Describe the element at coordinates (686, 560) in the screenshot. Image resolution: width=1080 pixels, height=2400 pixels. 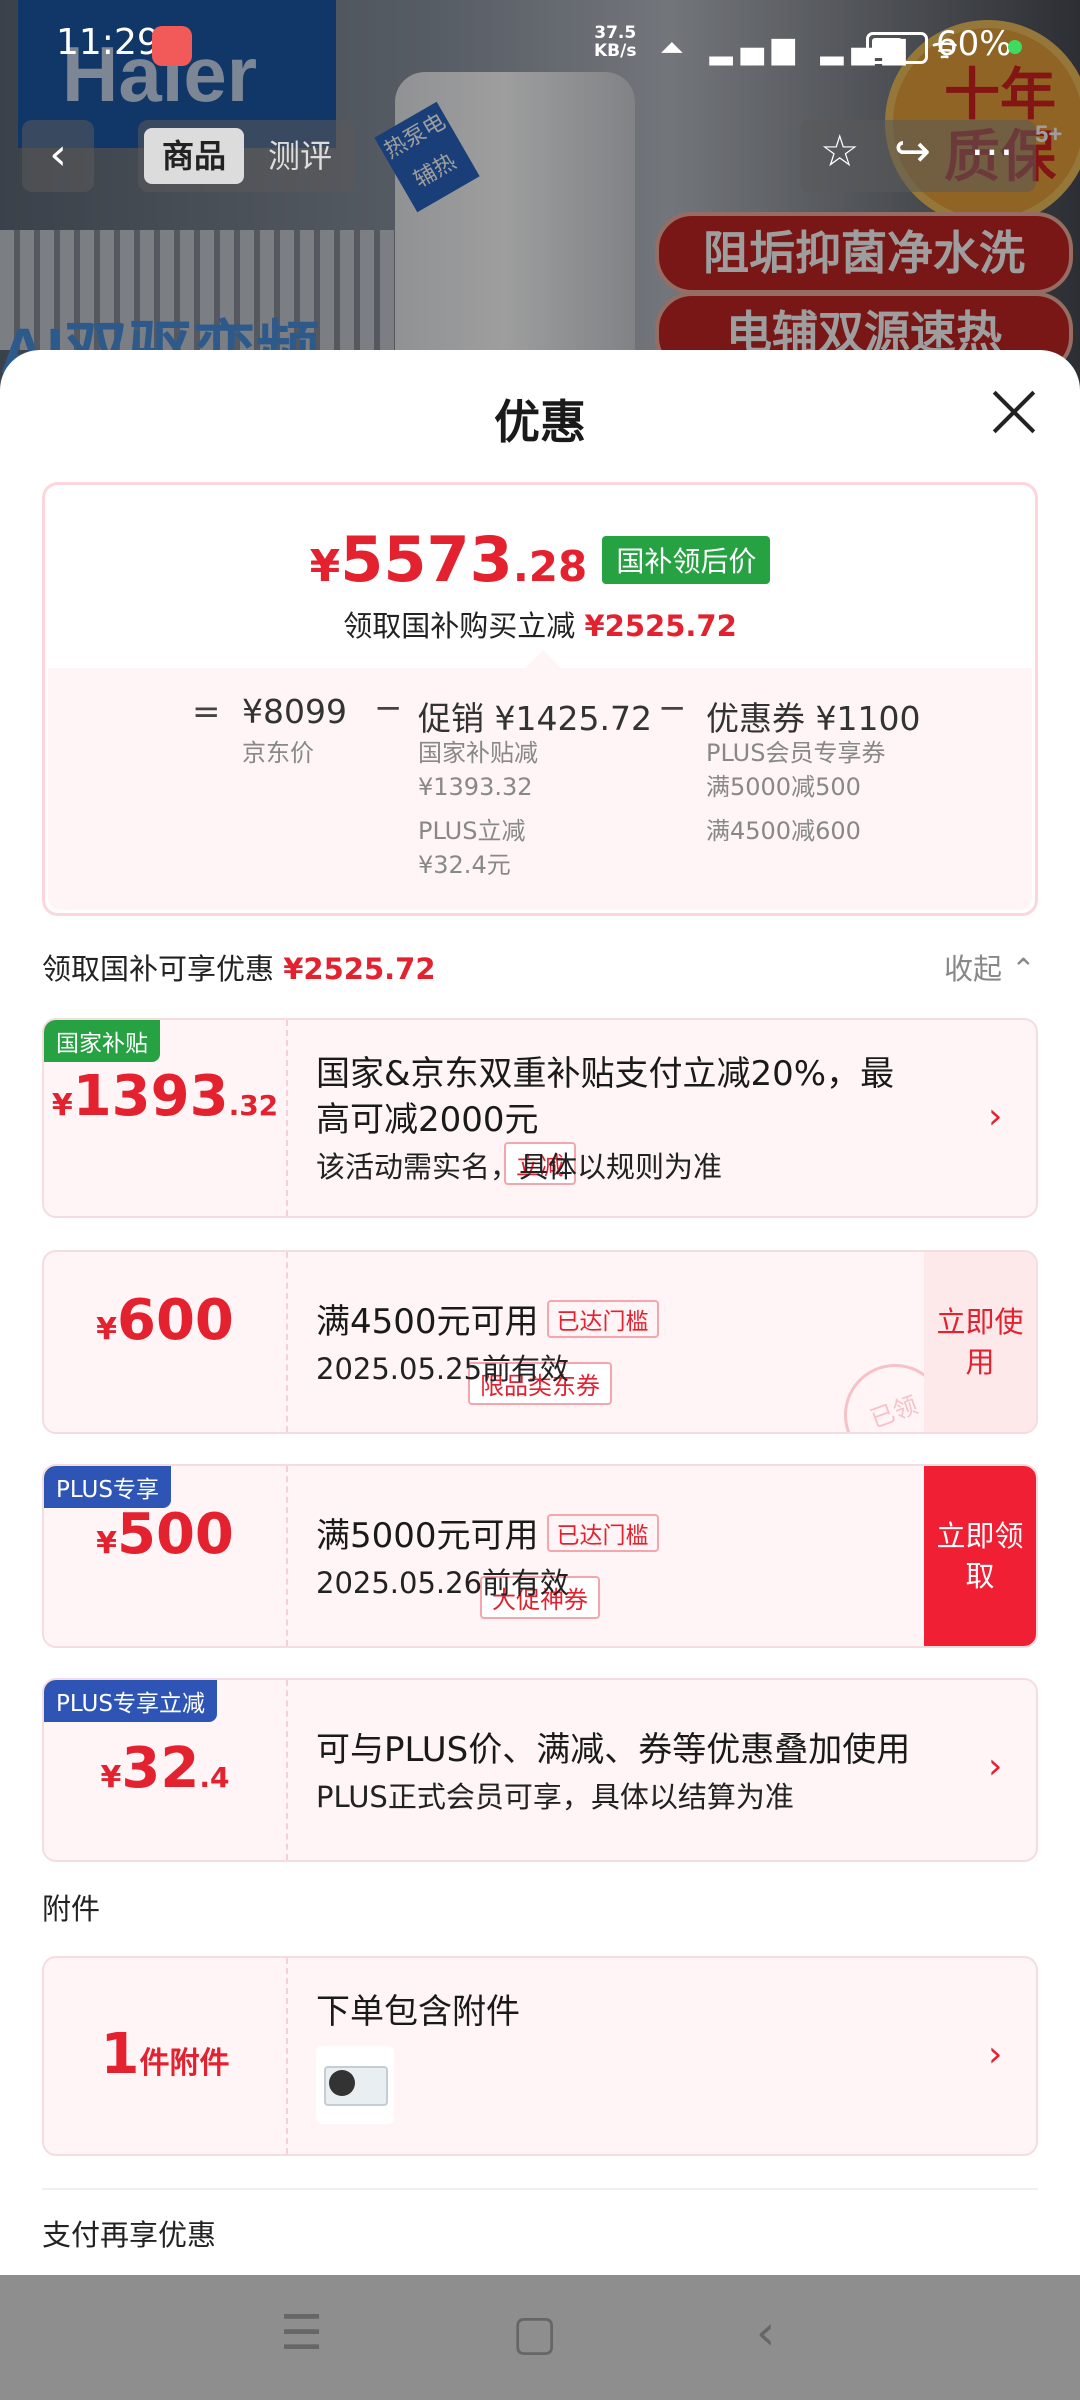
I see `price-tag: 国补领后价` at that location.